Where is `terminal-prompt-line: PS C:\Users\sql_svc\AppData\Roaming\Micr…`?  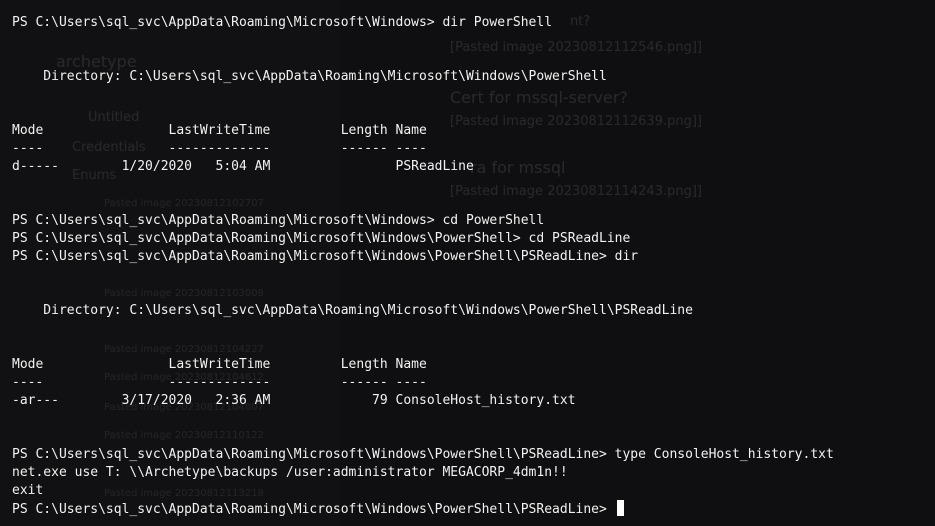 terminal-prompt-line: PS C:\Users\sql_svc\AppData\Roaming\Micr… is located at coordinates (423, 509).